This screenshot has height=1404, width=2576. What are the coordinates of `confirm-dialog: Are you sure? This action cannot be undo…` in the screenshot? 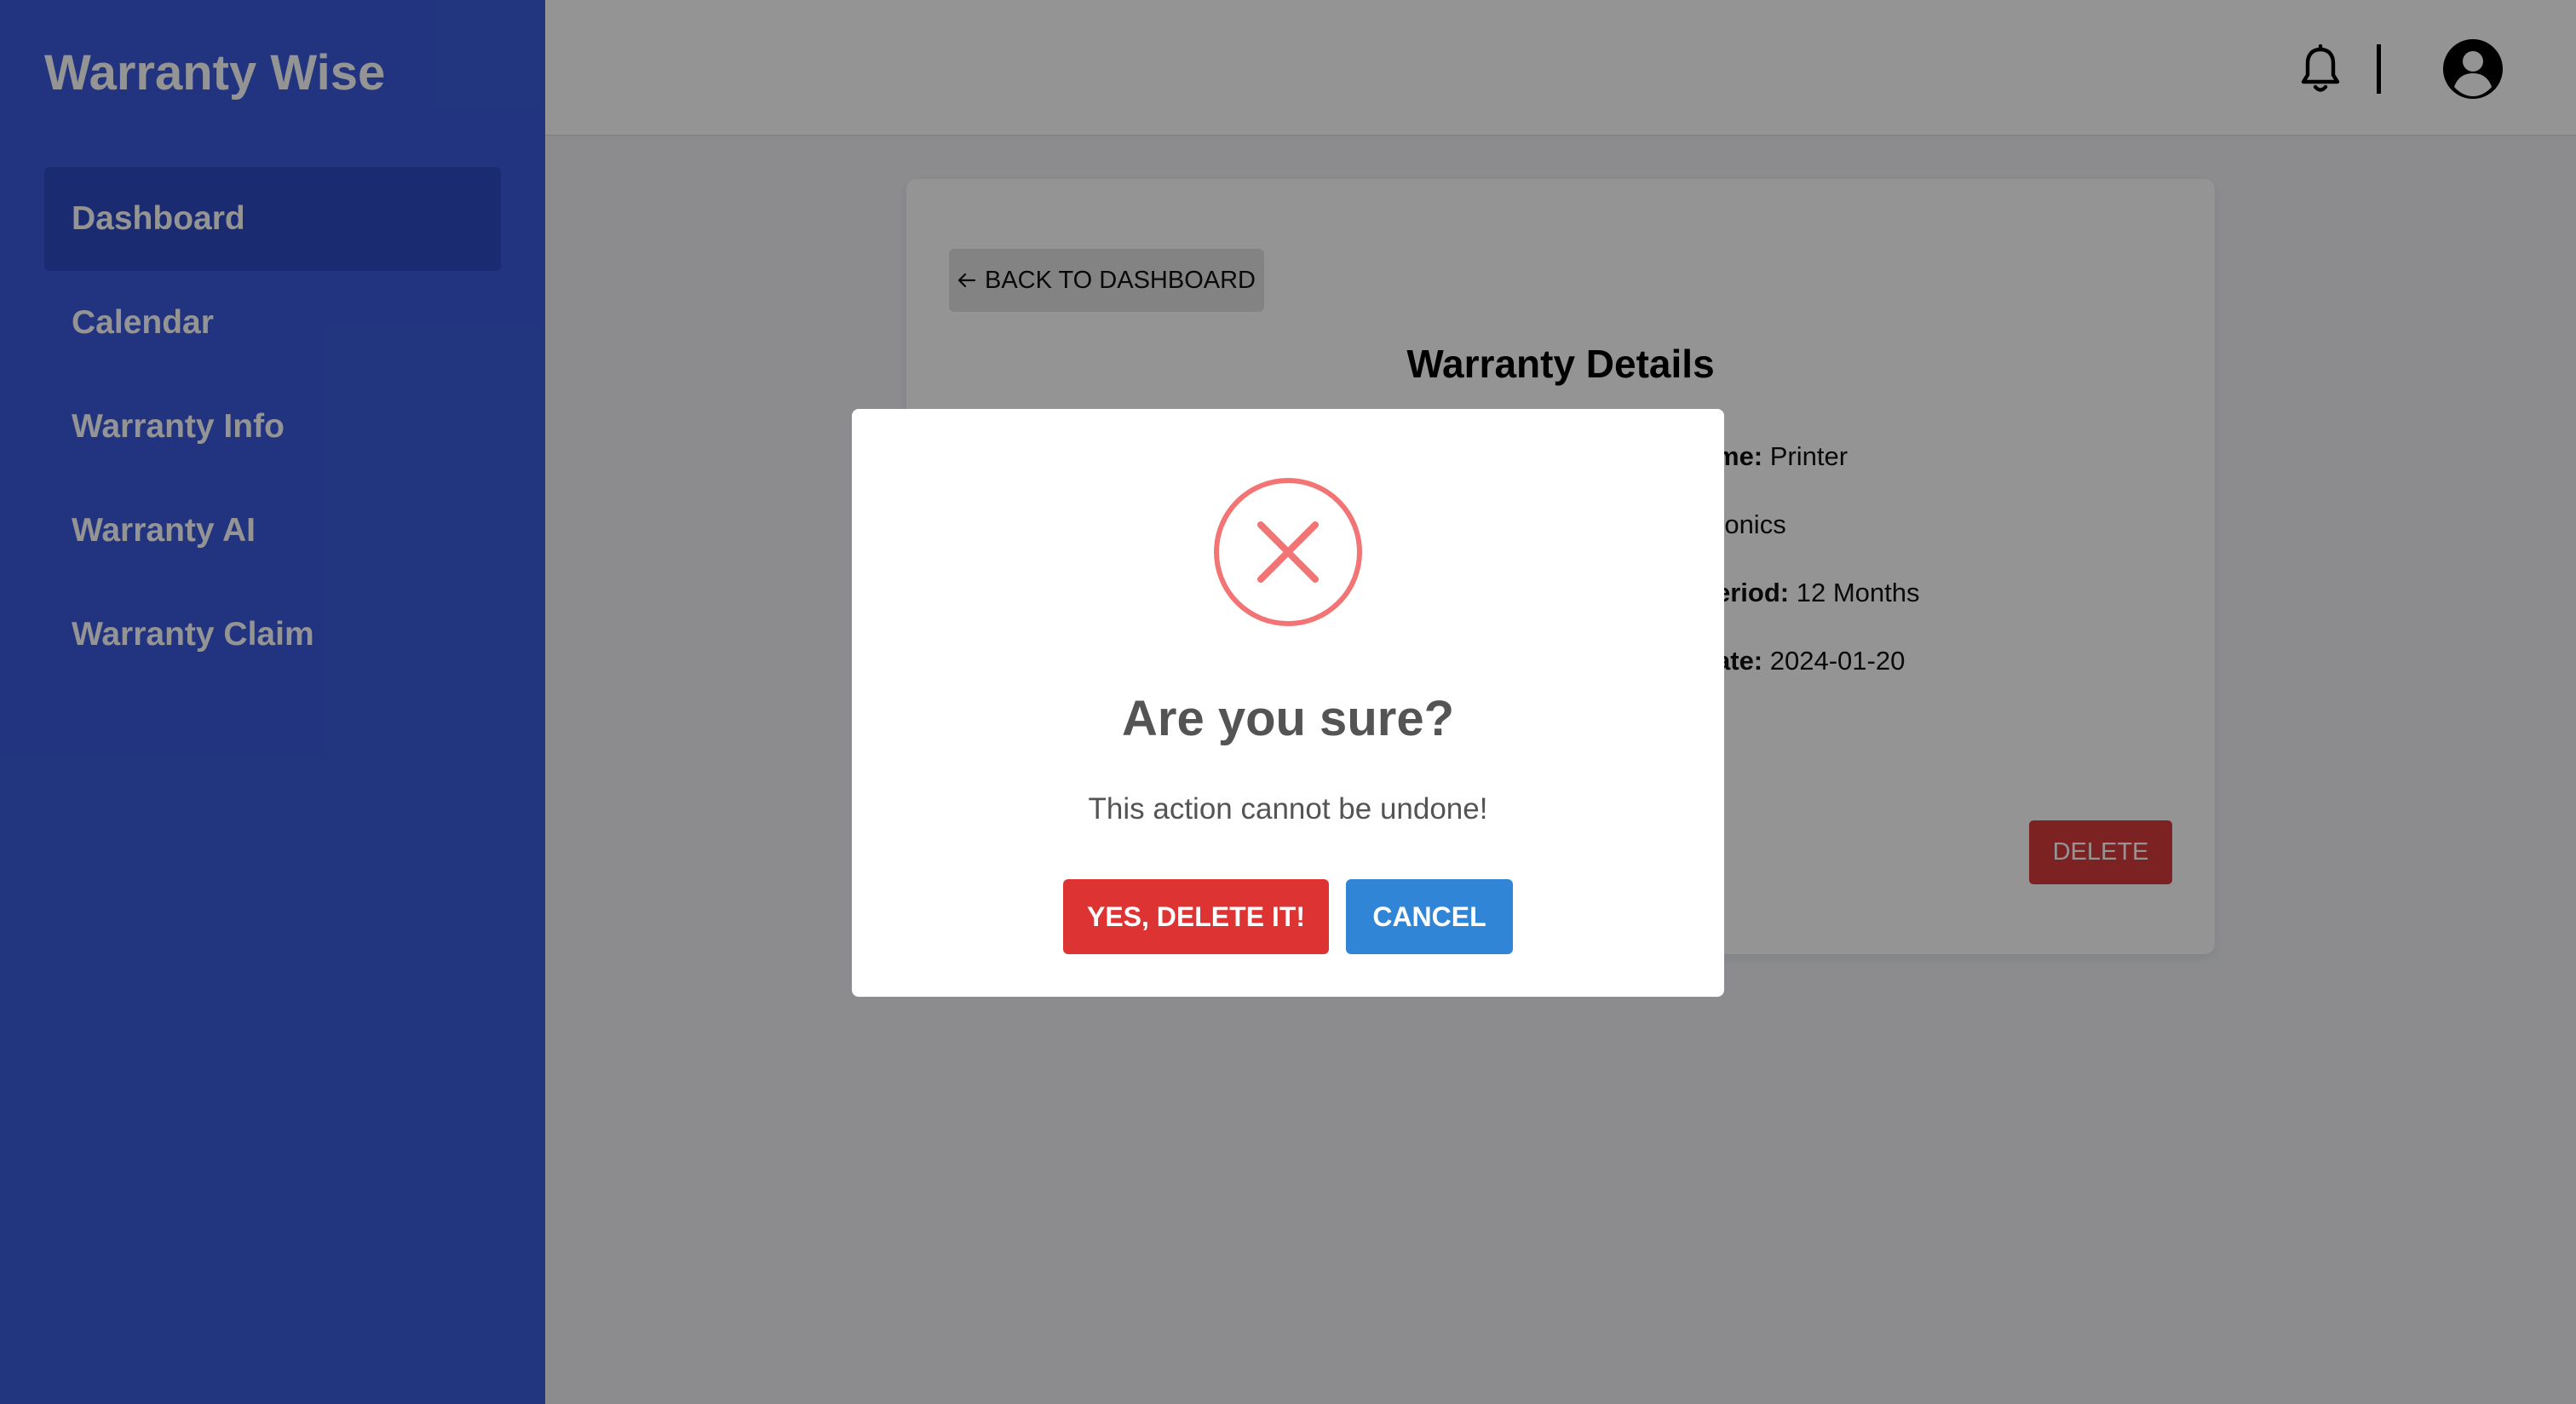 It's located at (1288, 703).